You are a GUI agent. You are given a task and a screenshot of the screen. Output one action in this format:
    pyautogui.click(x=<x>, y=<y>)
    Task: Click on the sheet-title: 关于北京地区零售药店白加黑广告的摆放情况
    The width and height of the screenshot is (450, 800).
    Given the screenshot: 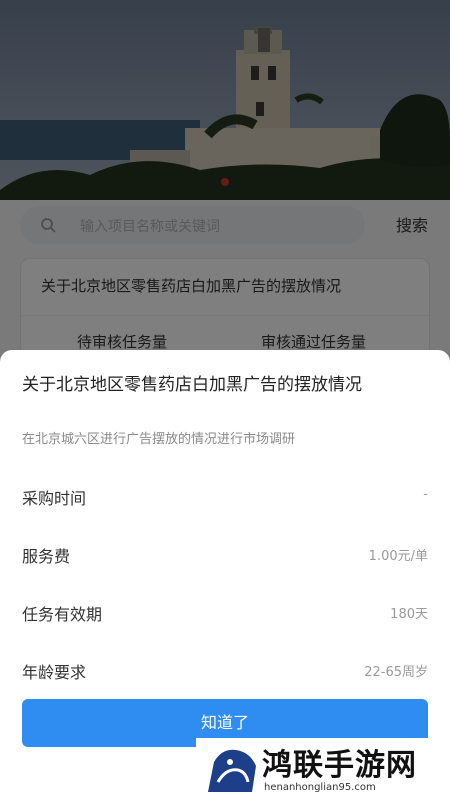 What is the action you would take?
    pyautogui.click(x=192, y=385)
    